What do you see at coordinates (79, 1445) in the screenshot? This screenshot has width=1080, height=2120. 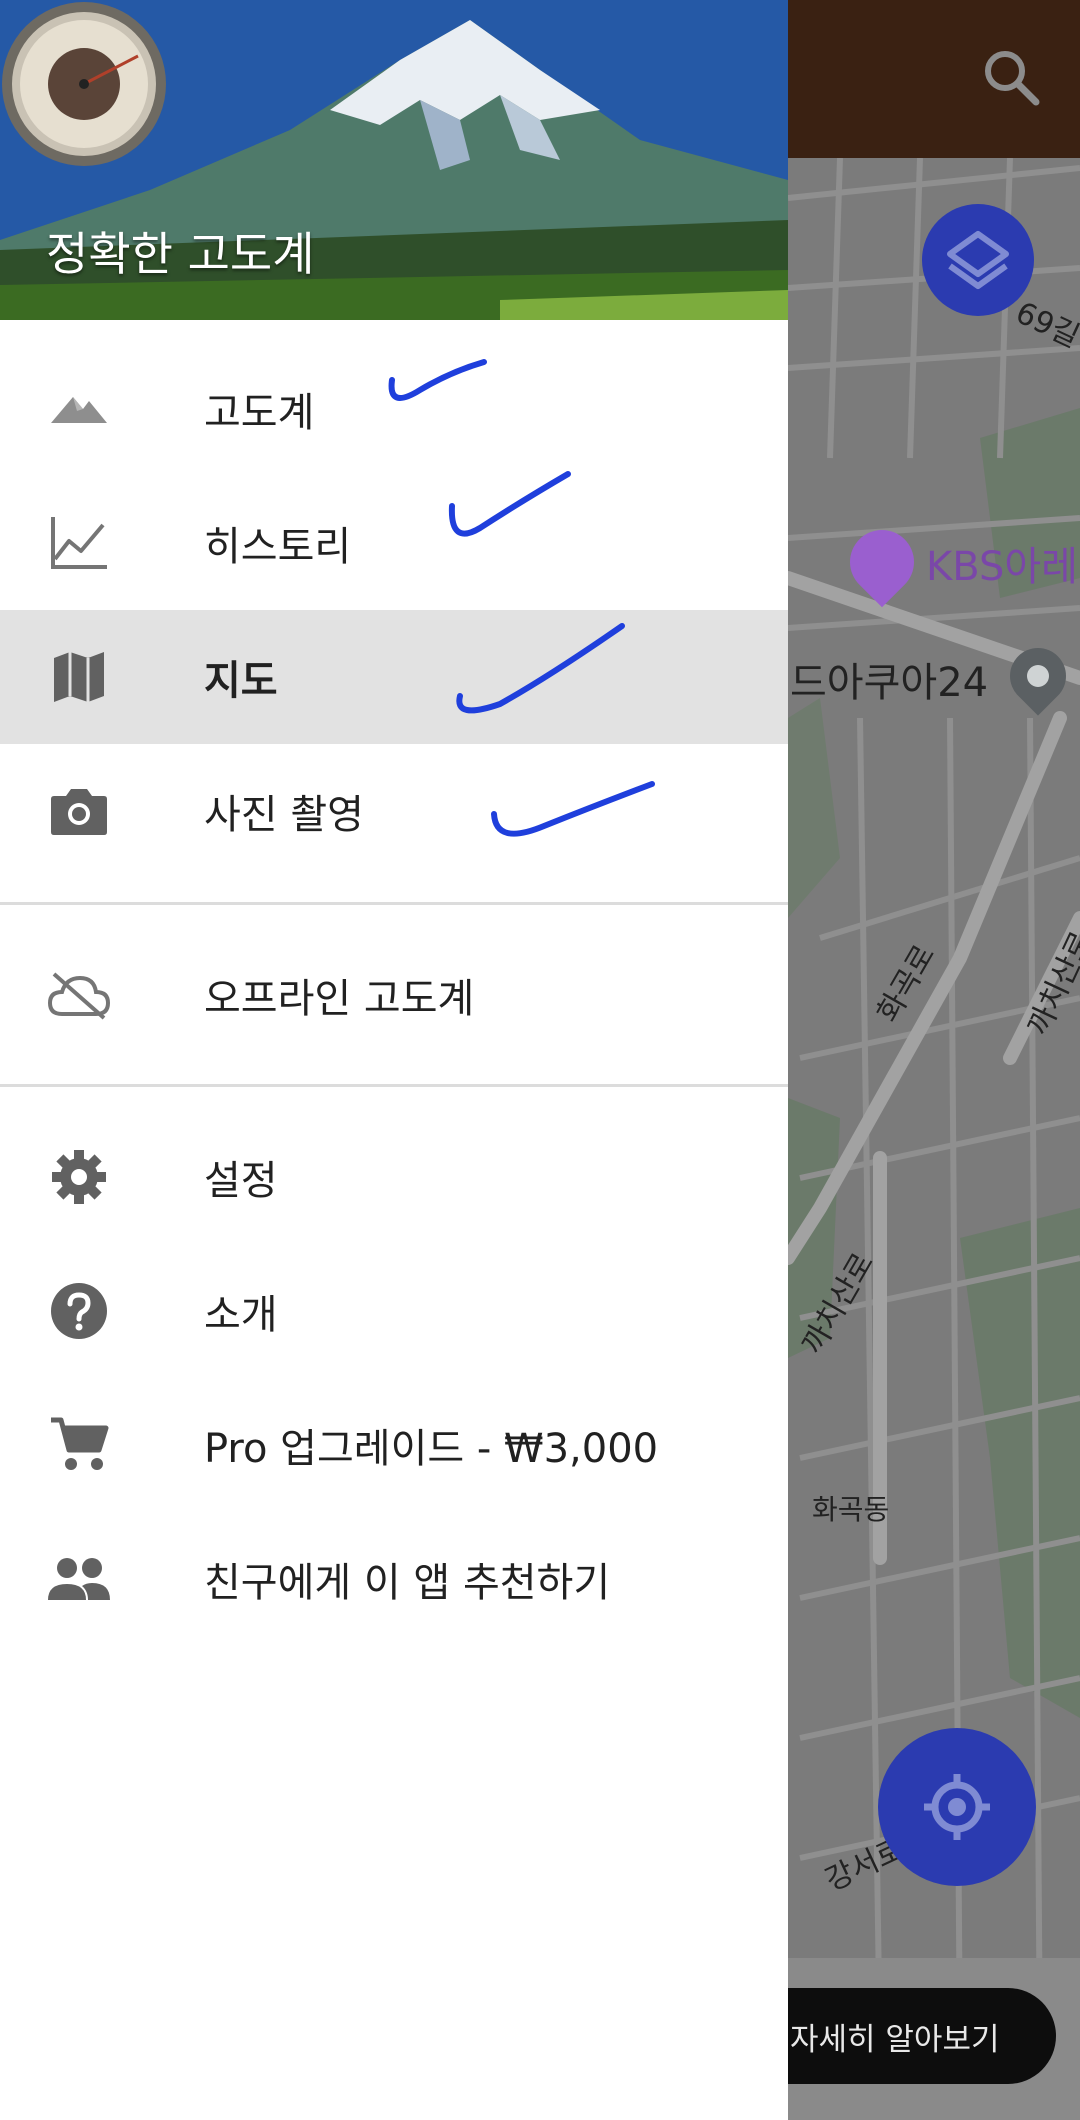 I see `cart-icon` at bounding box center [79, 1445].